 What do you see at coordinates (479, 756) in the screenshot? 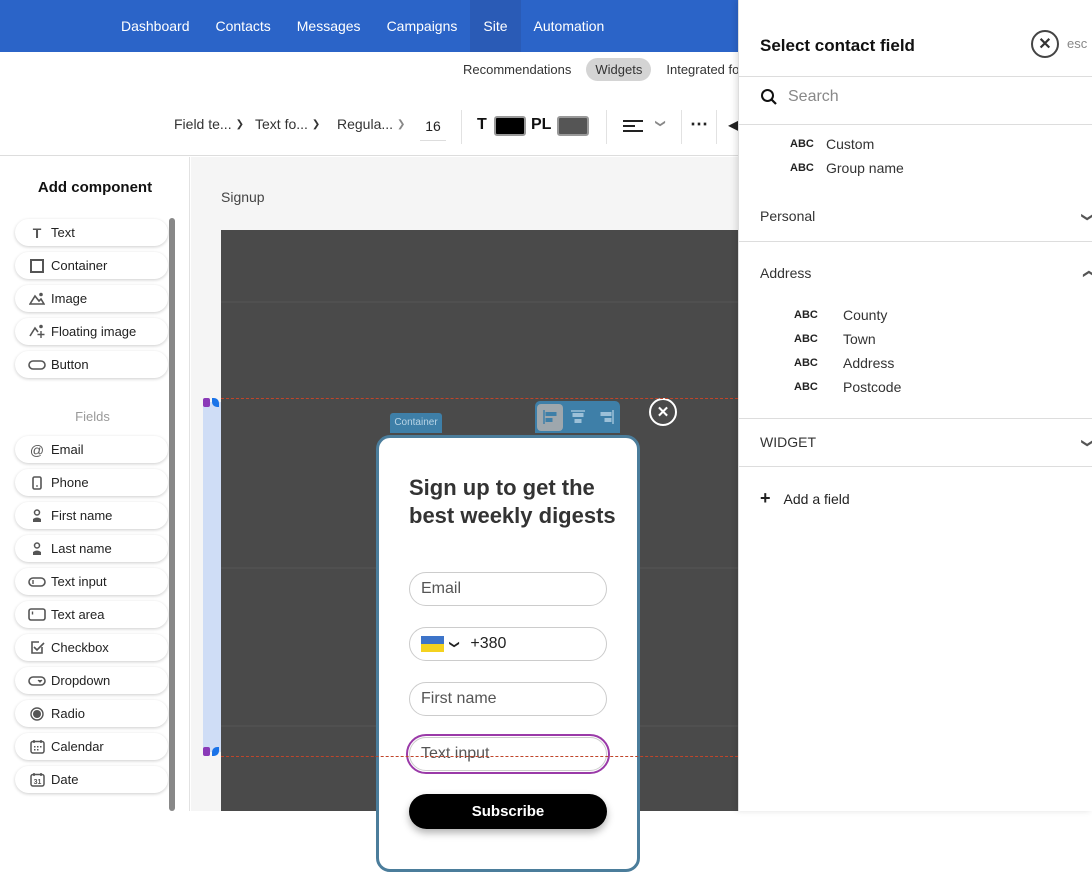
I see `guide-line-bottom` at bounding box center [479, 756].